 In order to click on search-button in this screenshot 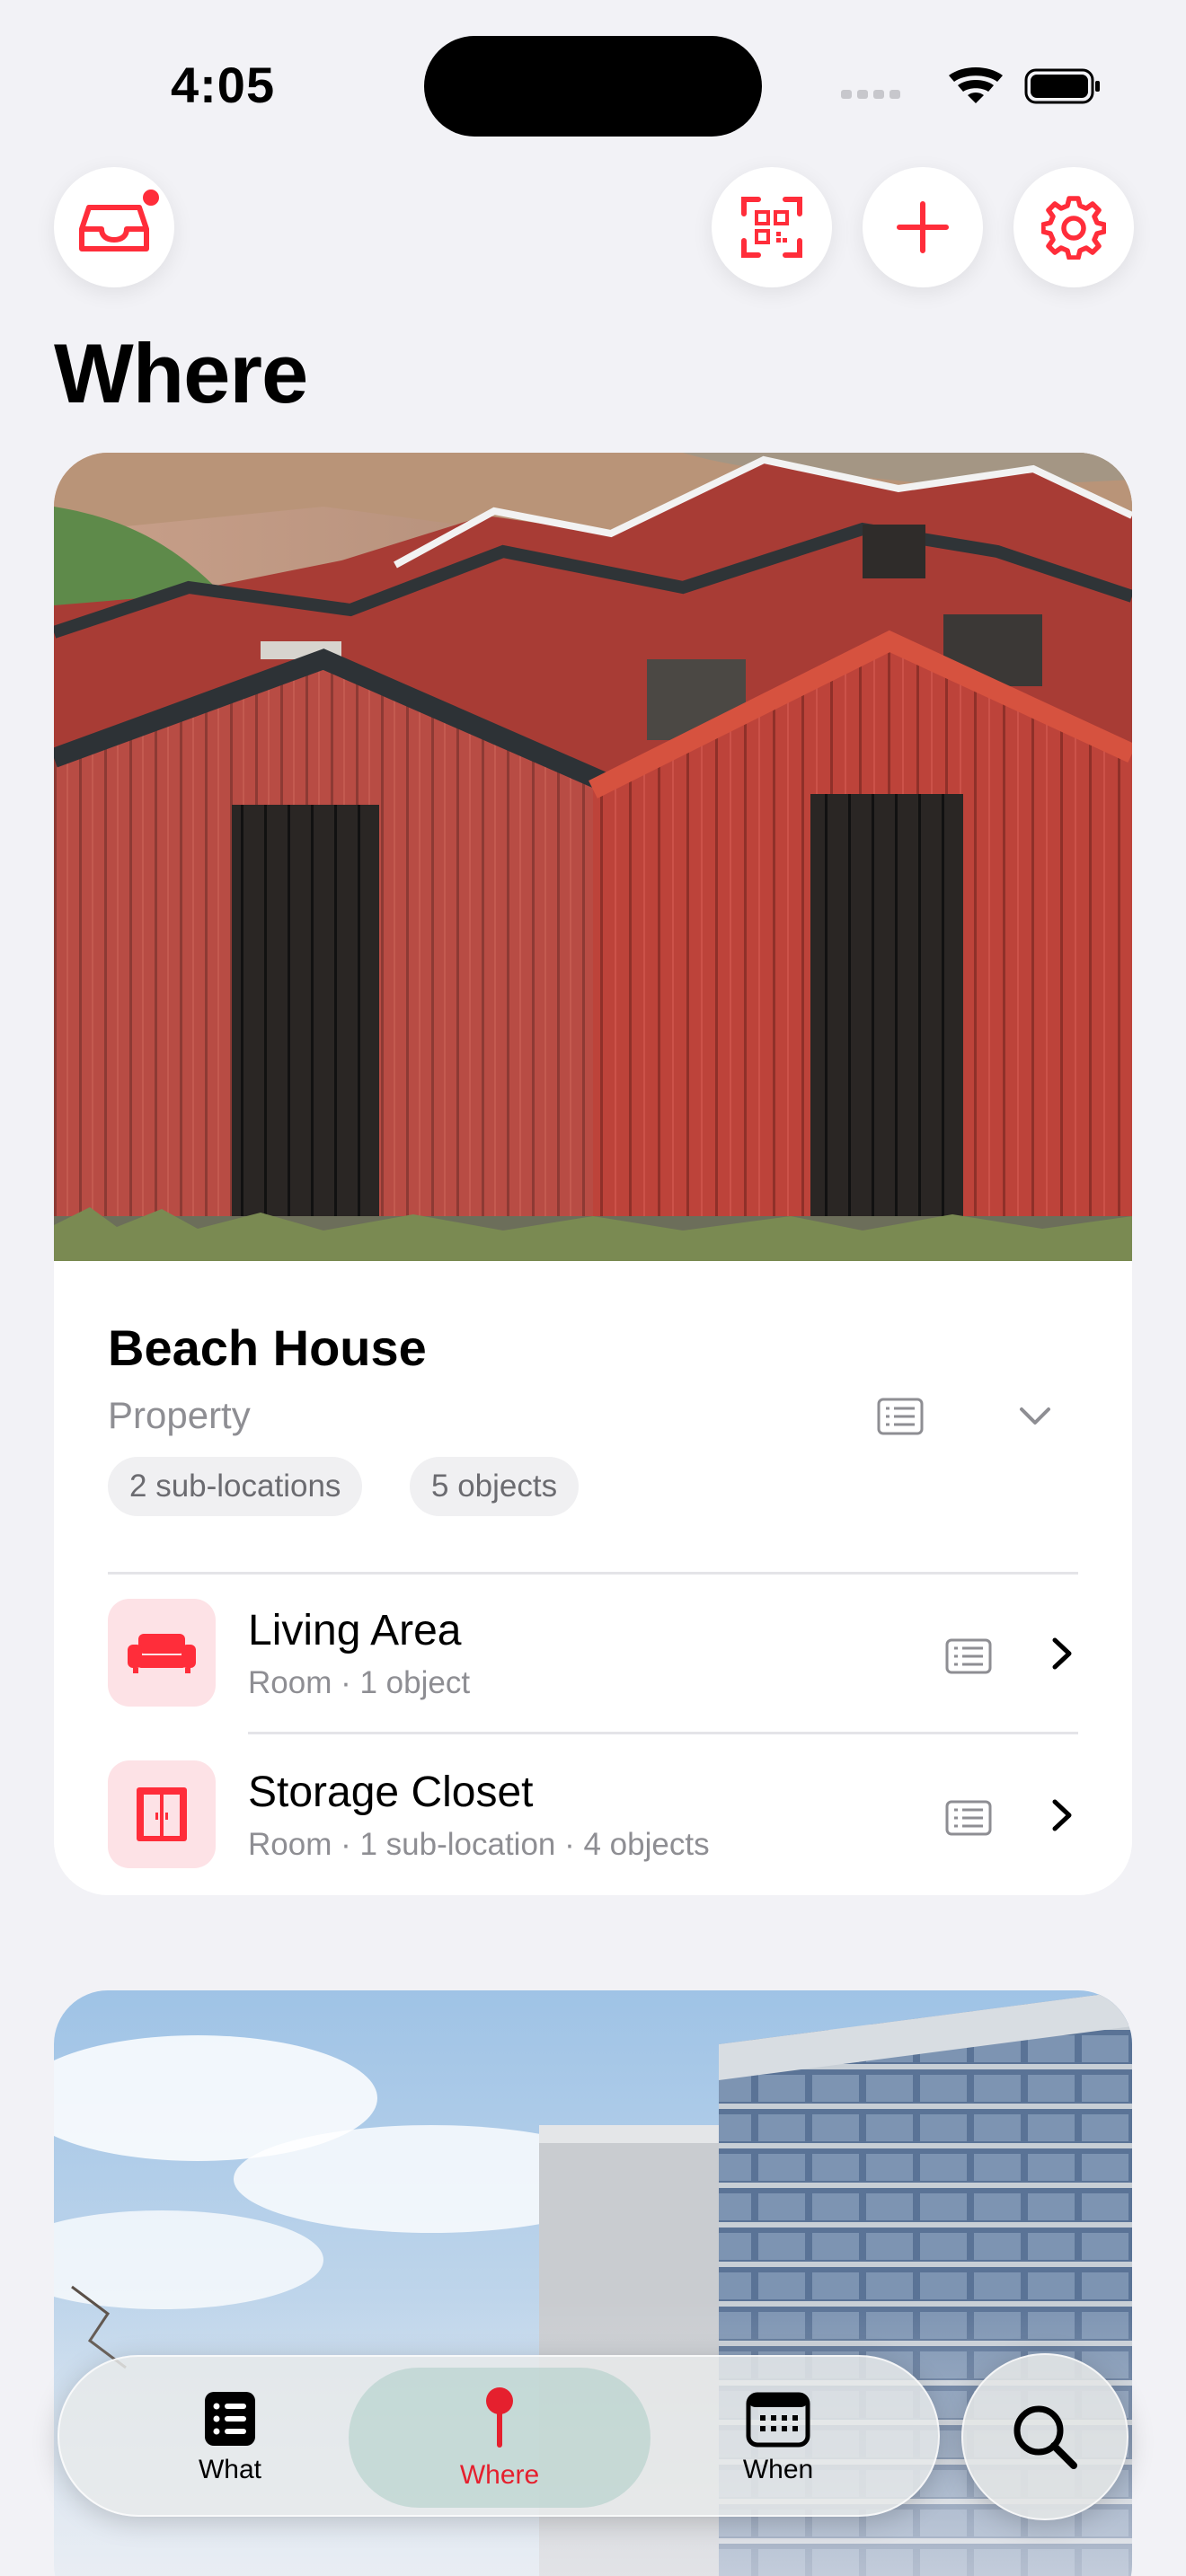, I will do `click(1044, 2436)`.